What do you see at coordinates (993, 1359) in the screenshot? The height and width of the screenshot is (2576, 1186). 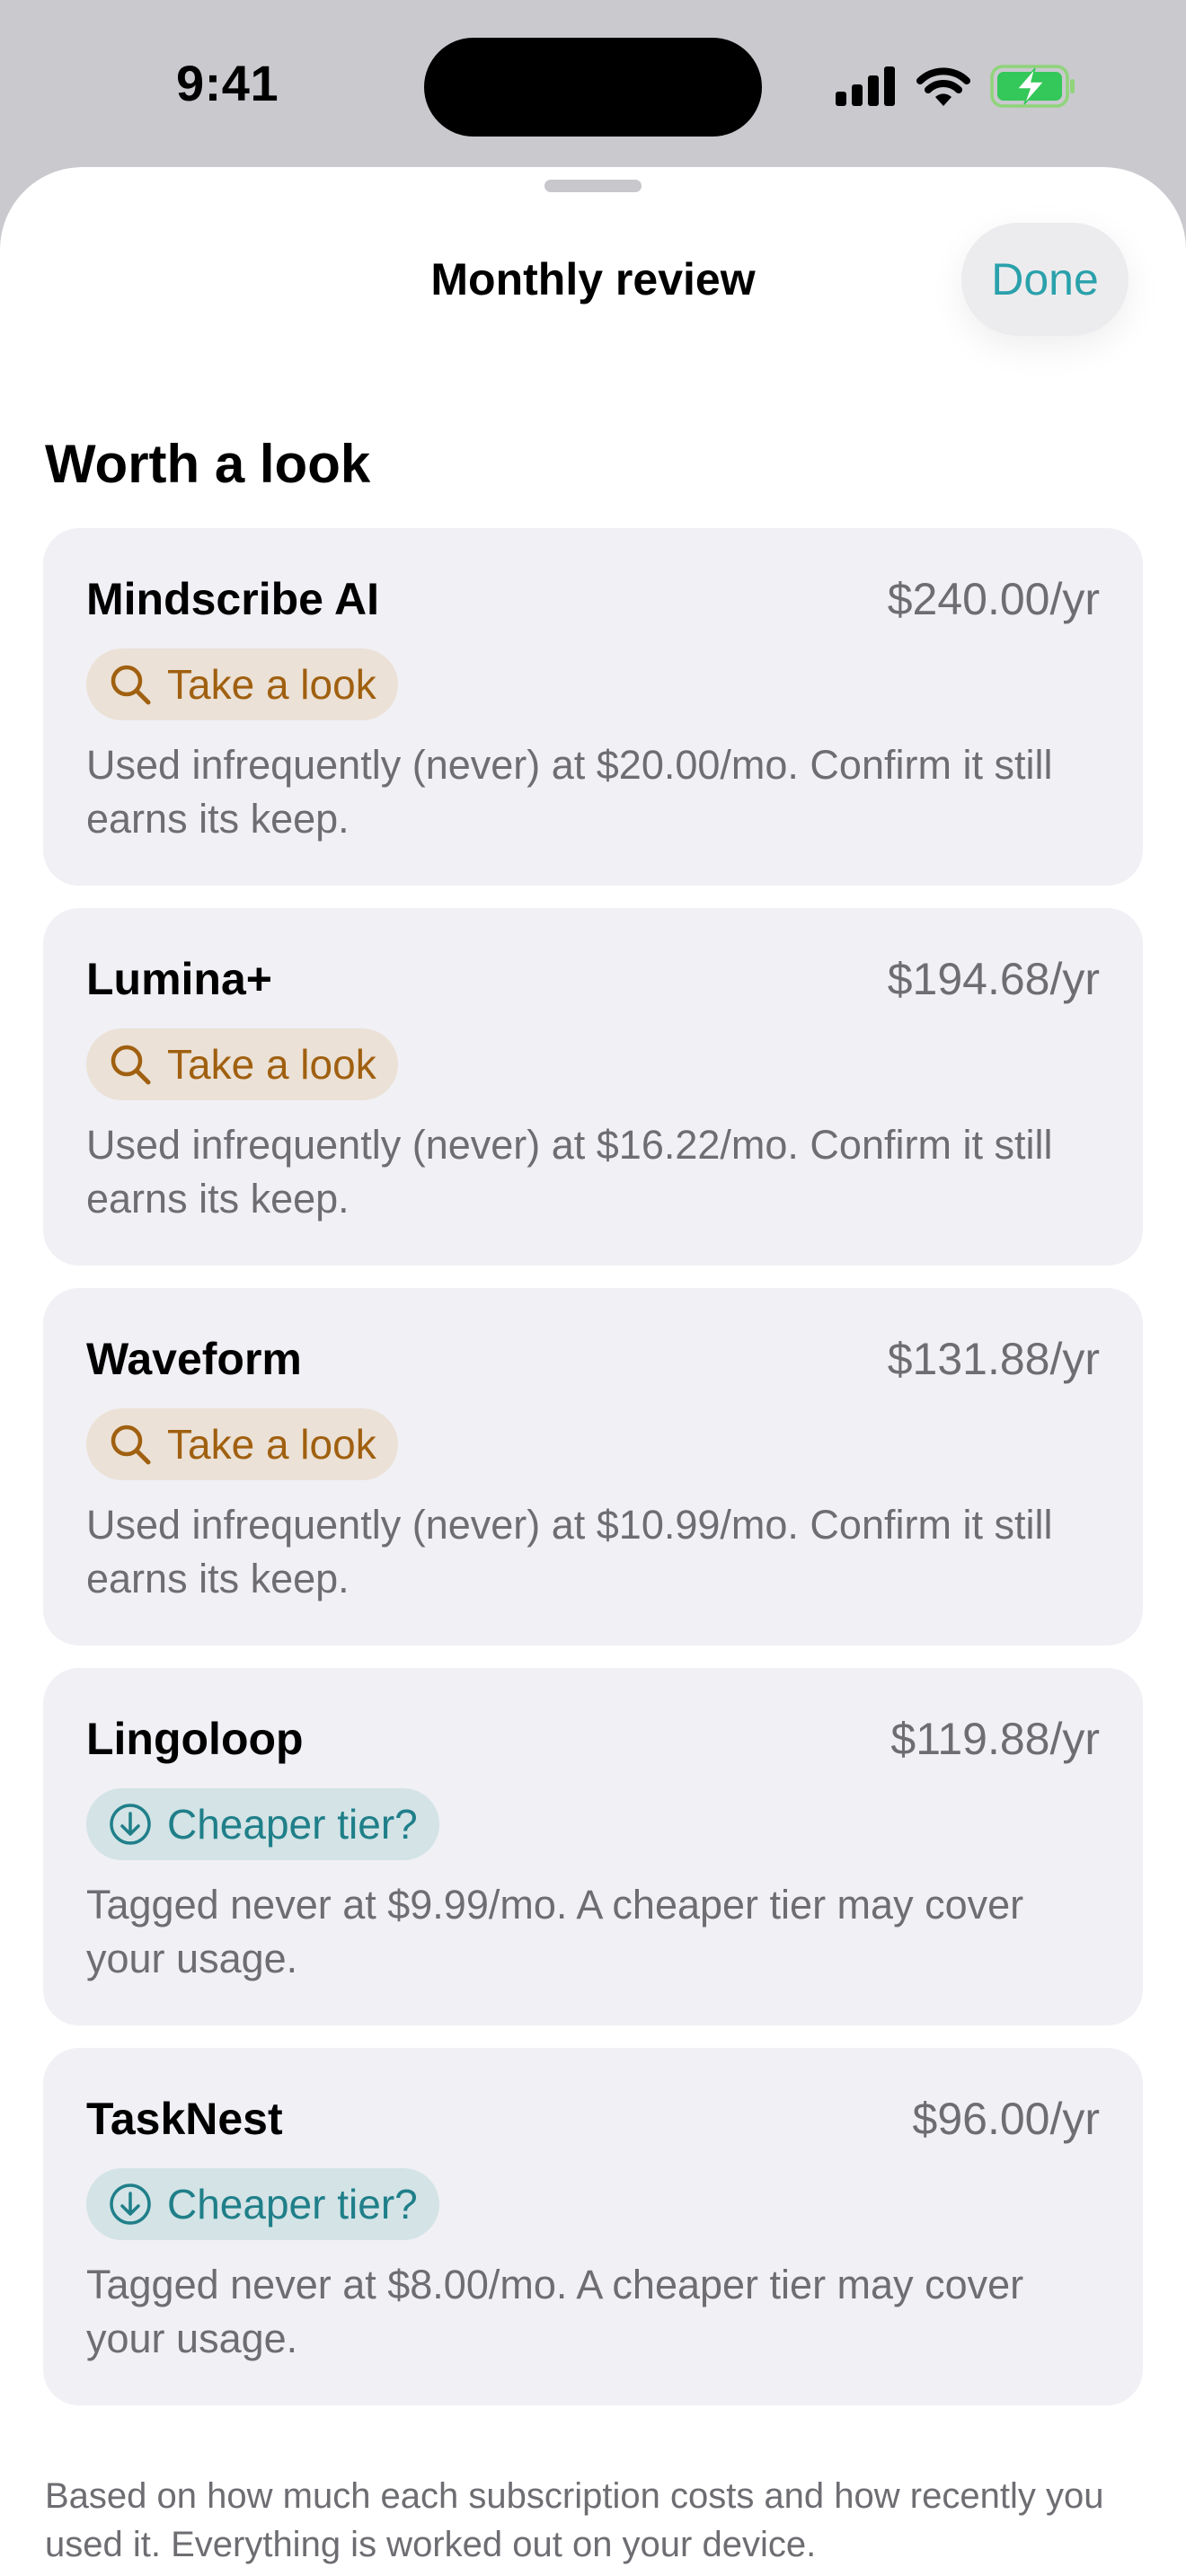 I see `subscription-price: $131.88/yr` at bounding box center [993, 1359].